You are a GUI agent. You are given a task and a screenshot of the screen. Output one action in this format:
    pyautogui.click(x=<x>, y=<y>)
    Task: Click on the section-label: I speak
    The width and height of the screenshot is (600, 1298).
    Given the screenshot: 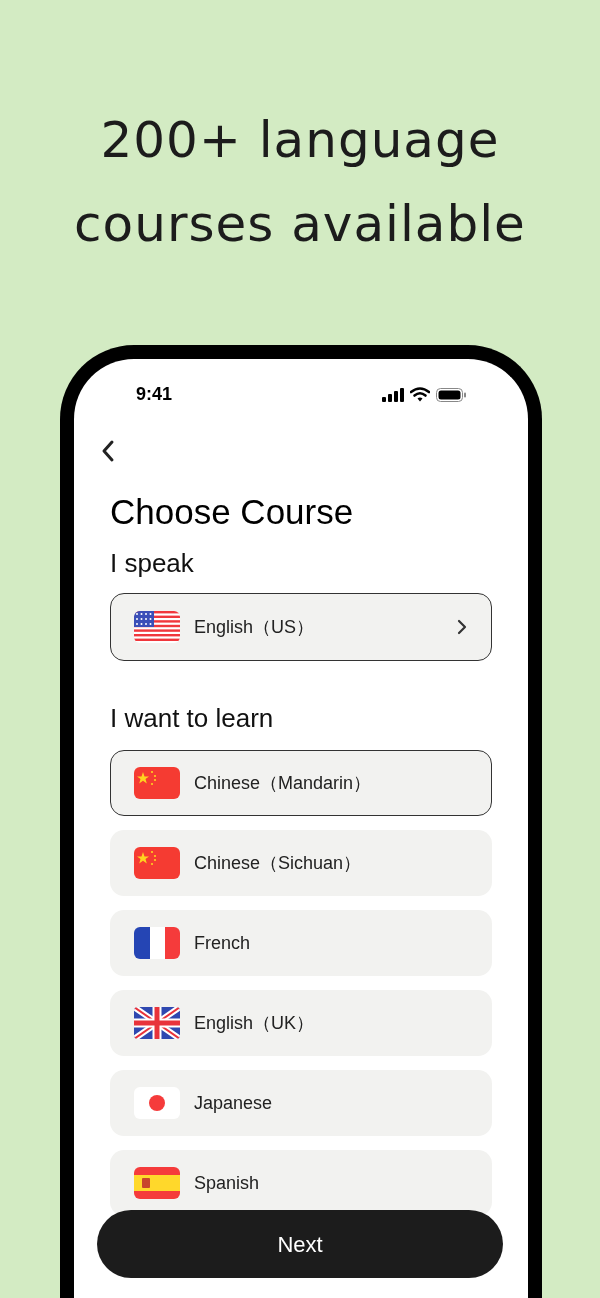 What is the action you would take?
    pyautogui.click(x=152, y=563)
    